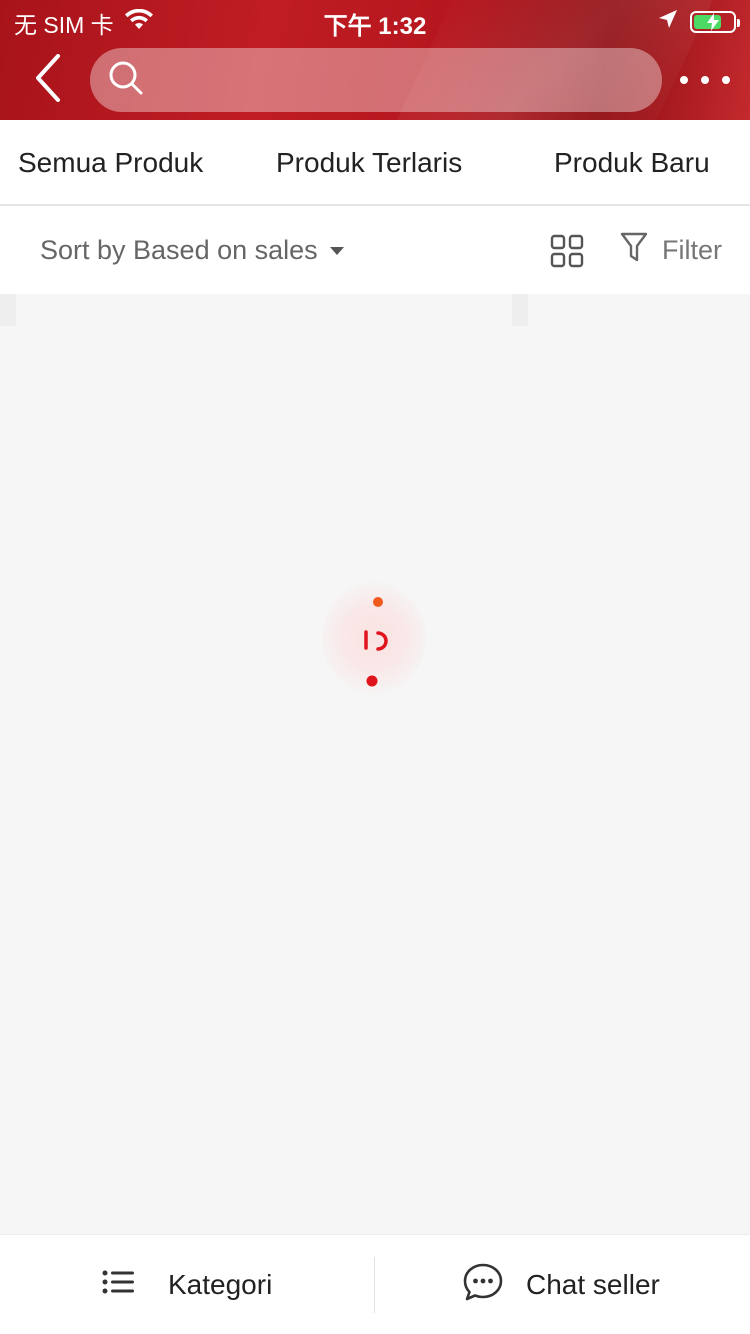 This screenshot has width=750, height=1334. I want to click on status-time: 下午 1:32, so click(375, 26).